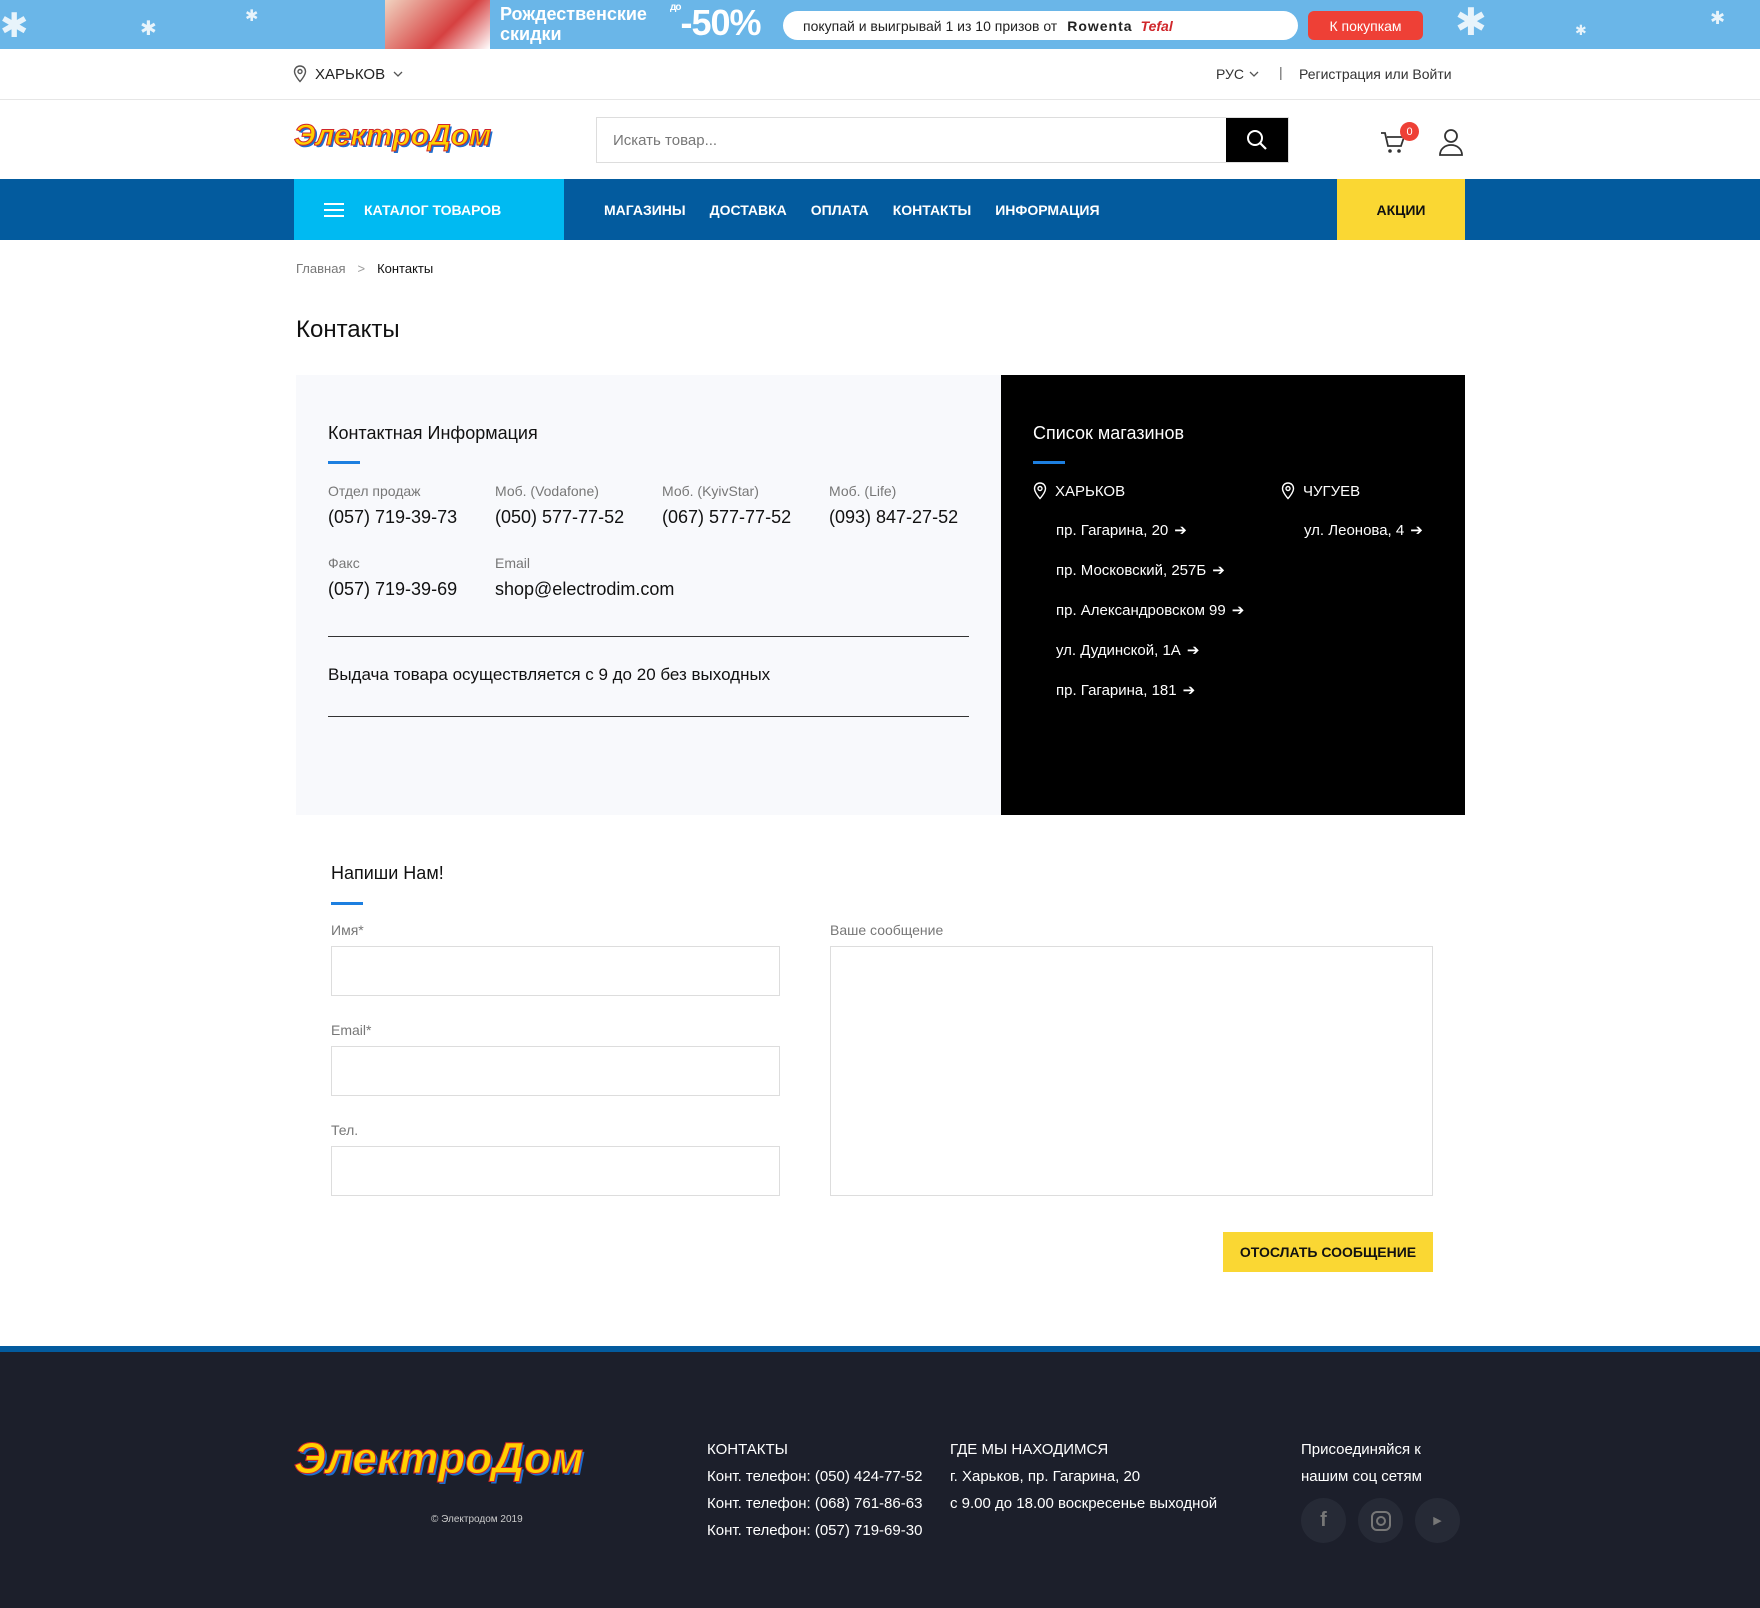  What do you see at coordinates (893, 517) in the screenshot?
I see `contact-value: (093) 847-27-52` at bounding box center [893, 517].